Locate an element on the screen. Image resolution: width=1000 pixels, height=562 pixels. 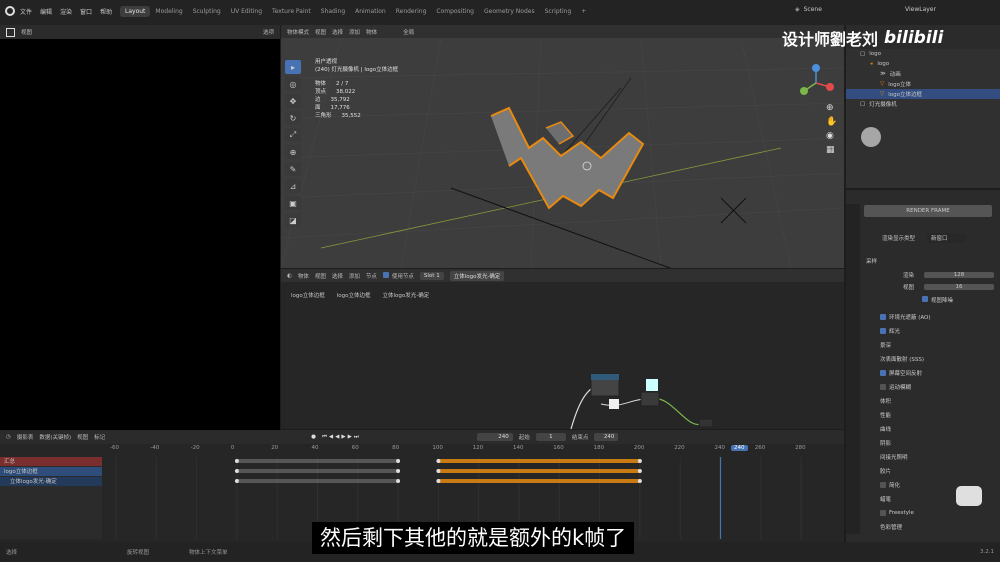
menu-file: 文件 is located at coordinates (26, 11).